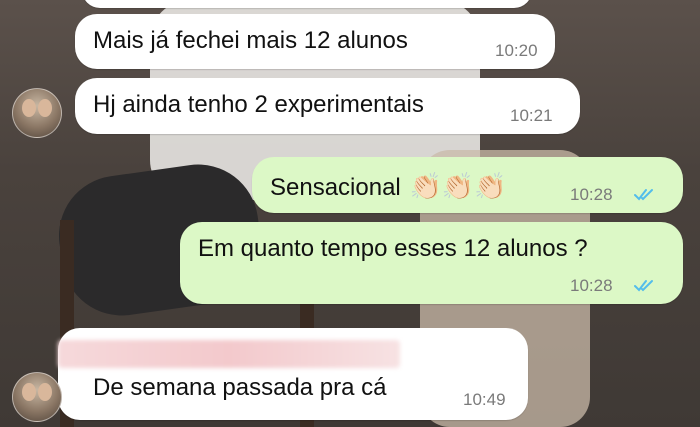 This screenshot has height=427, width=700. What do you see at coordinates (458, 186) in the screenshot?
I see `clapping-hands-emoji: 👏🏻👏🏻👏🏻` at bounding box center [458, 186].